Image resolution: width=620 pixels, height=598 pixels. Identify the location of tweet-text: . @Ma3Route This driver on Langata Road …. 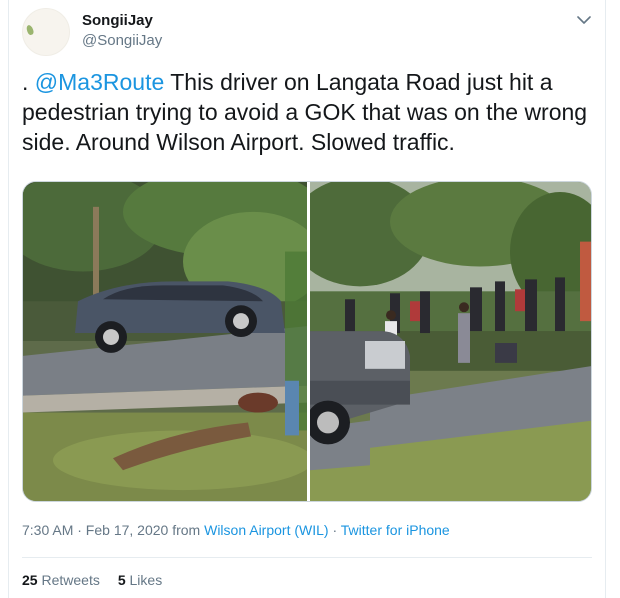
(307, 112).